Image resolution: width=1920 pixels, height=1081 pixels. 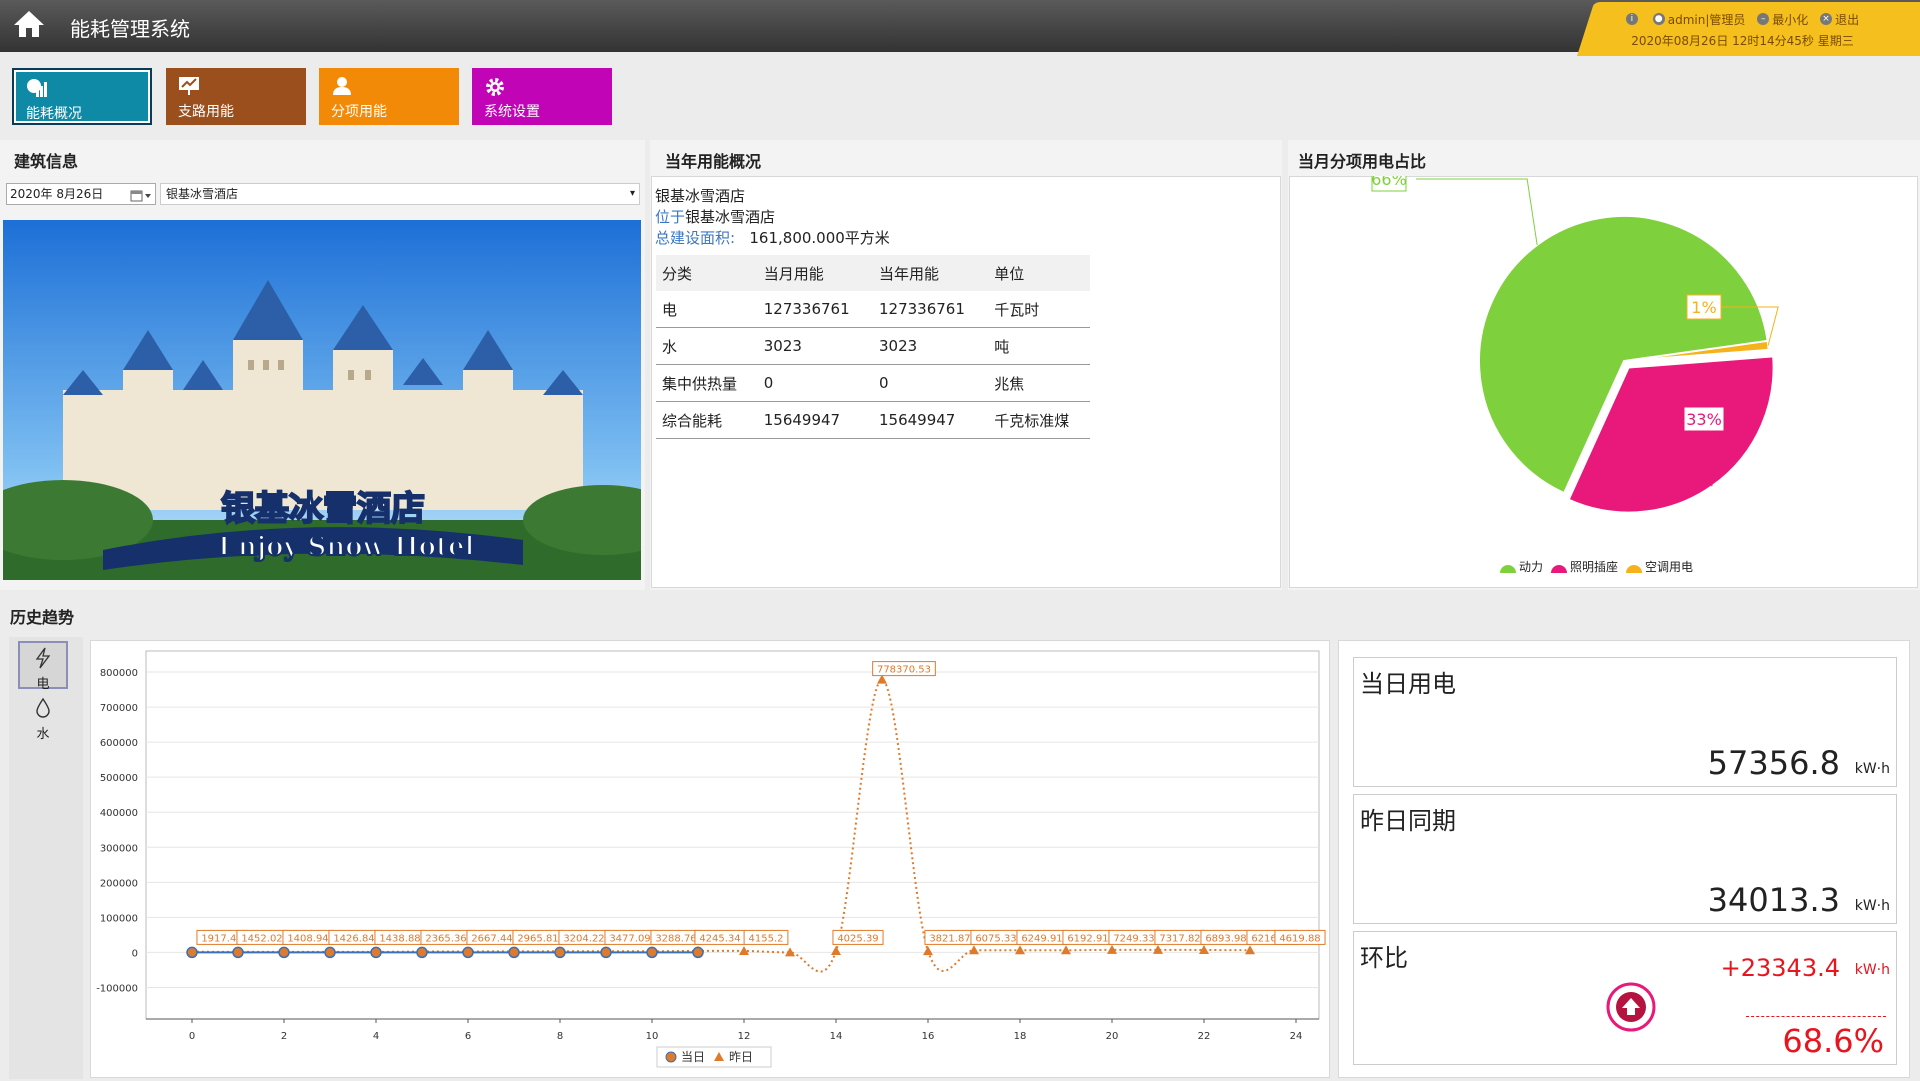 I want to click on table-header: 当年用能, so click(x=930, y=273).